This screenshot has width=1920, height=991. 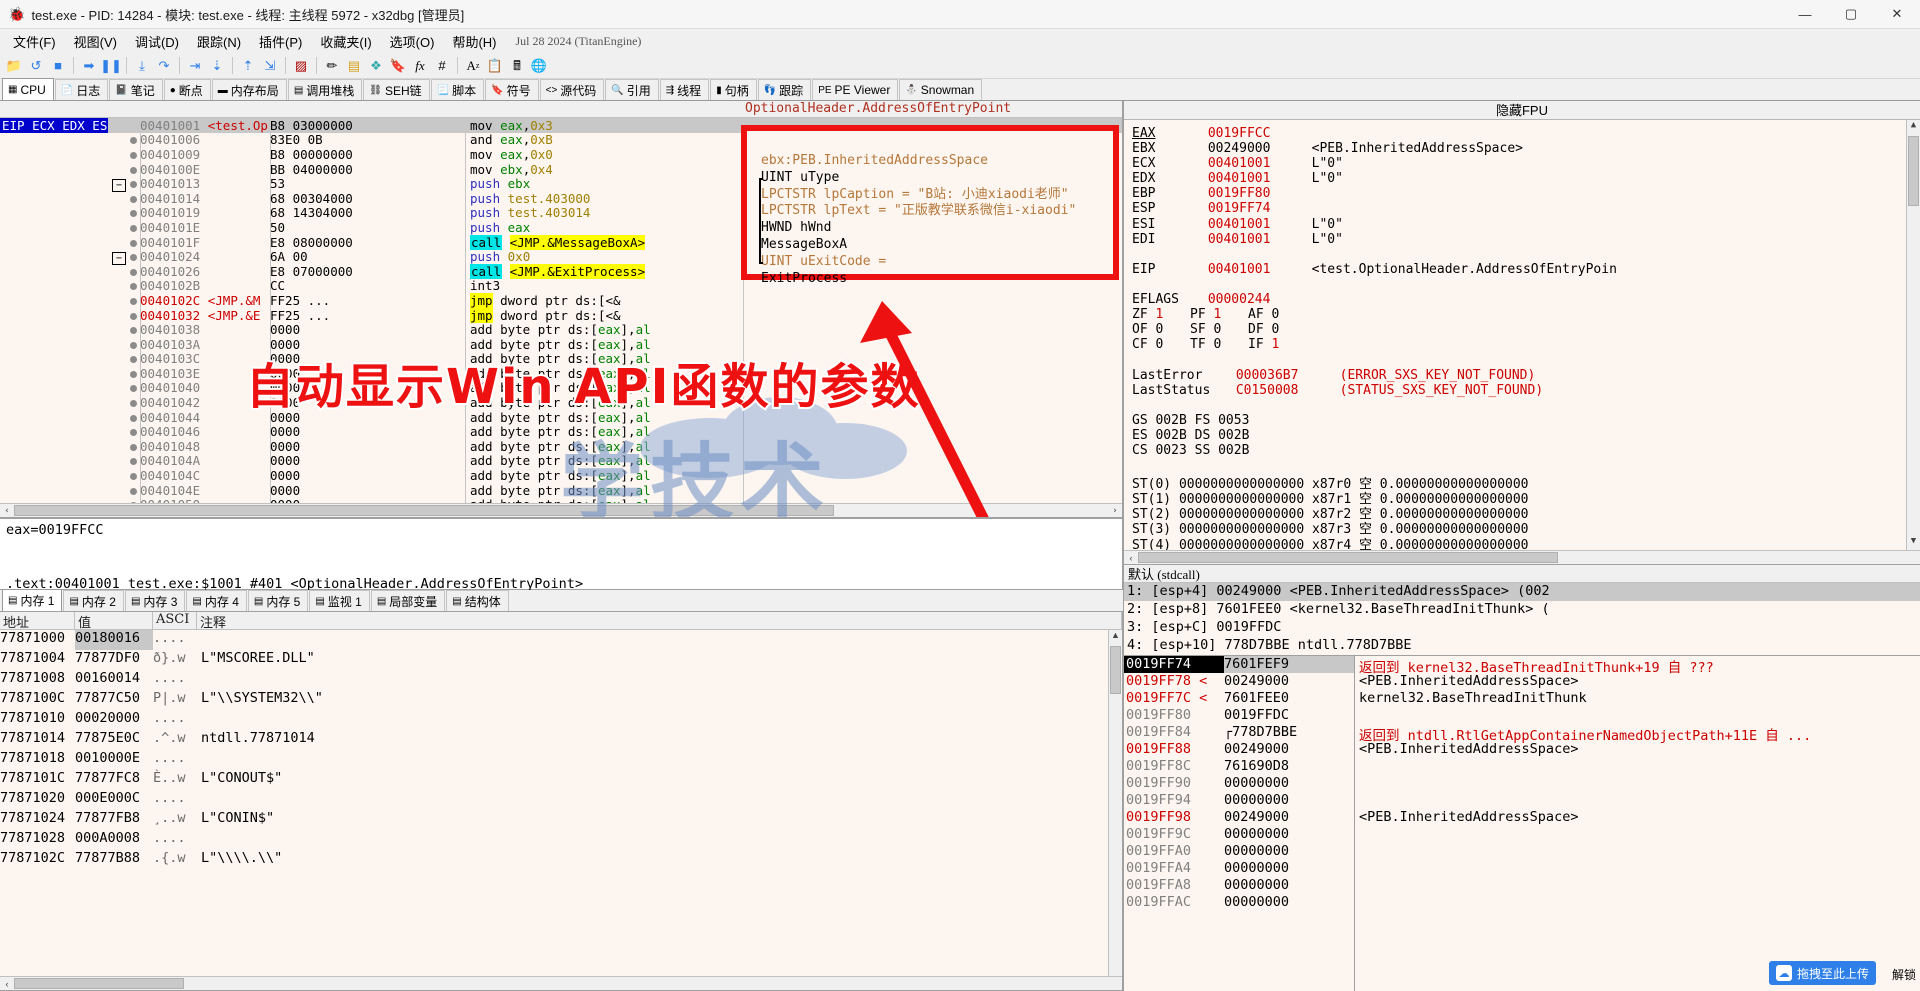 What do you see at coordinates (1115, 670) in the screenshot?
I see `dump-vscroll-thumb` at bounding box center [1115, 670].